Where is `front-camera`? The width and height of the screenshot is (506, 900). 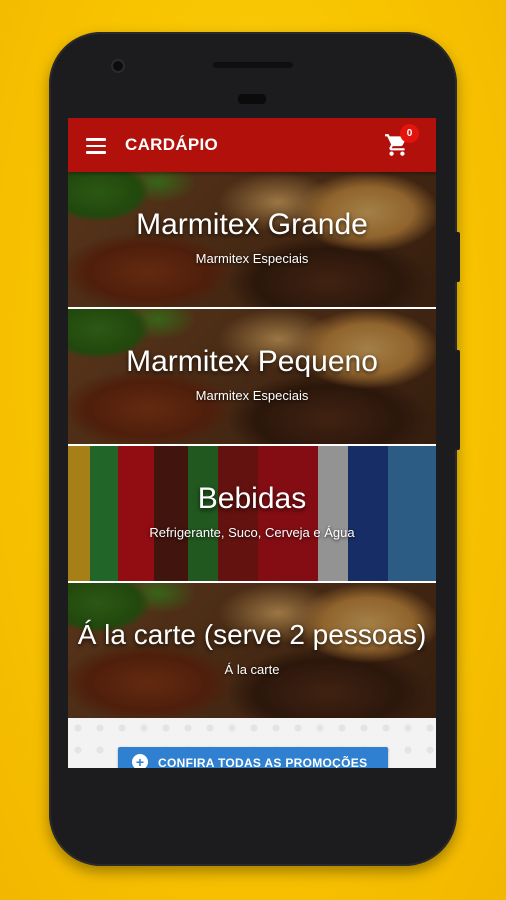 front-camera is located at coordinates (118, 66).